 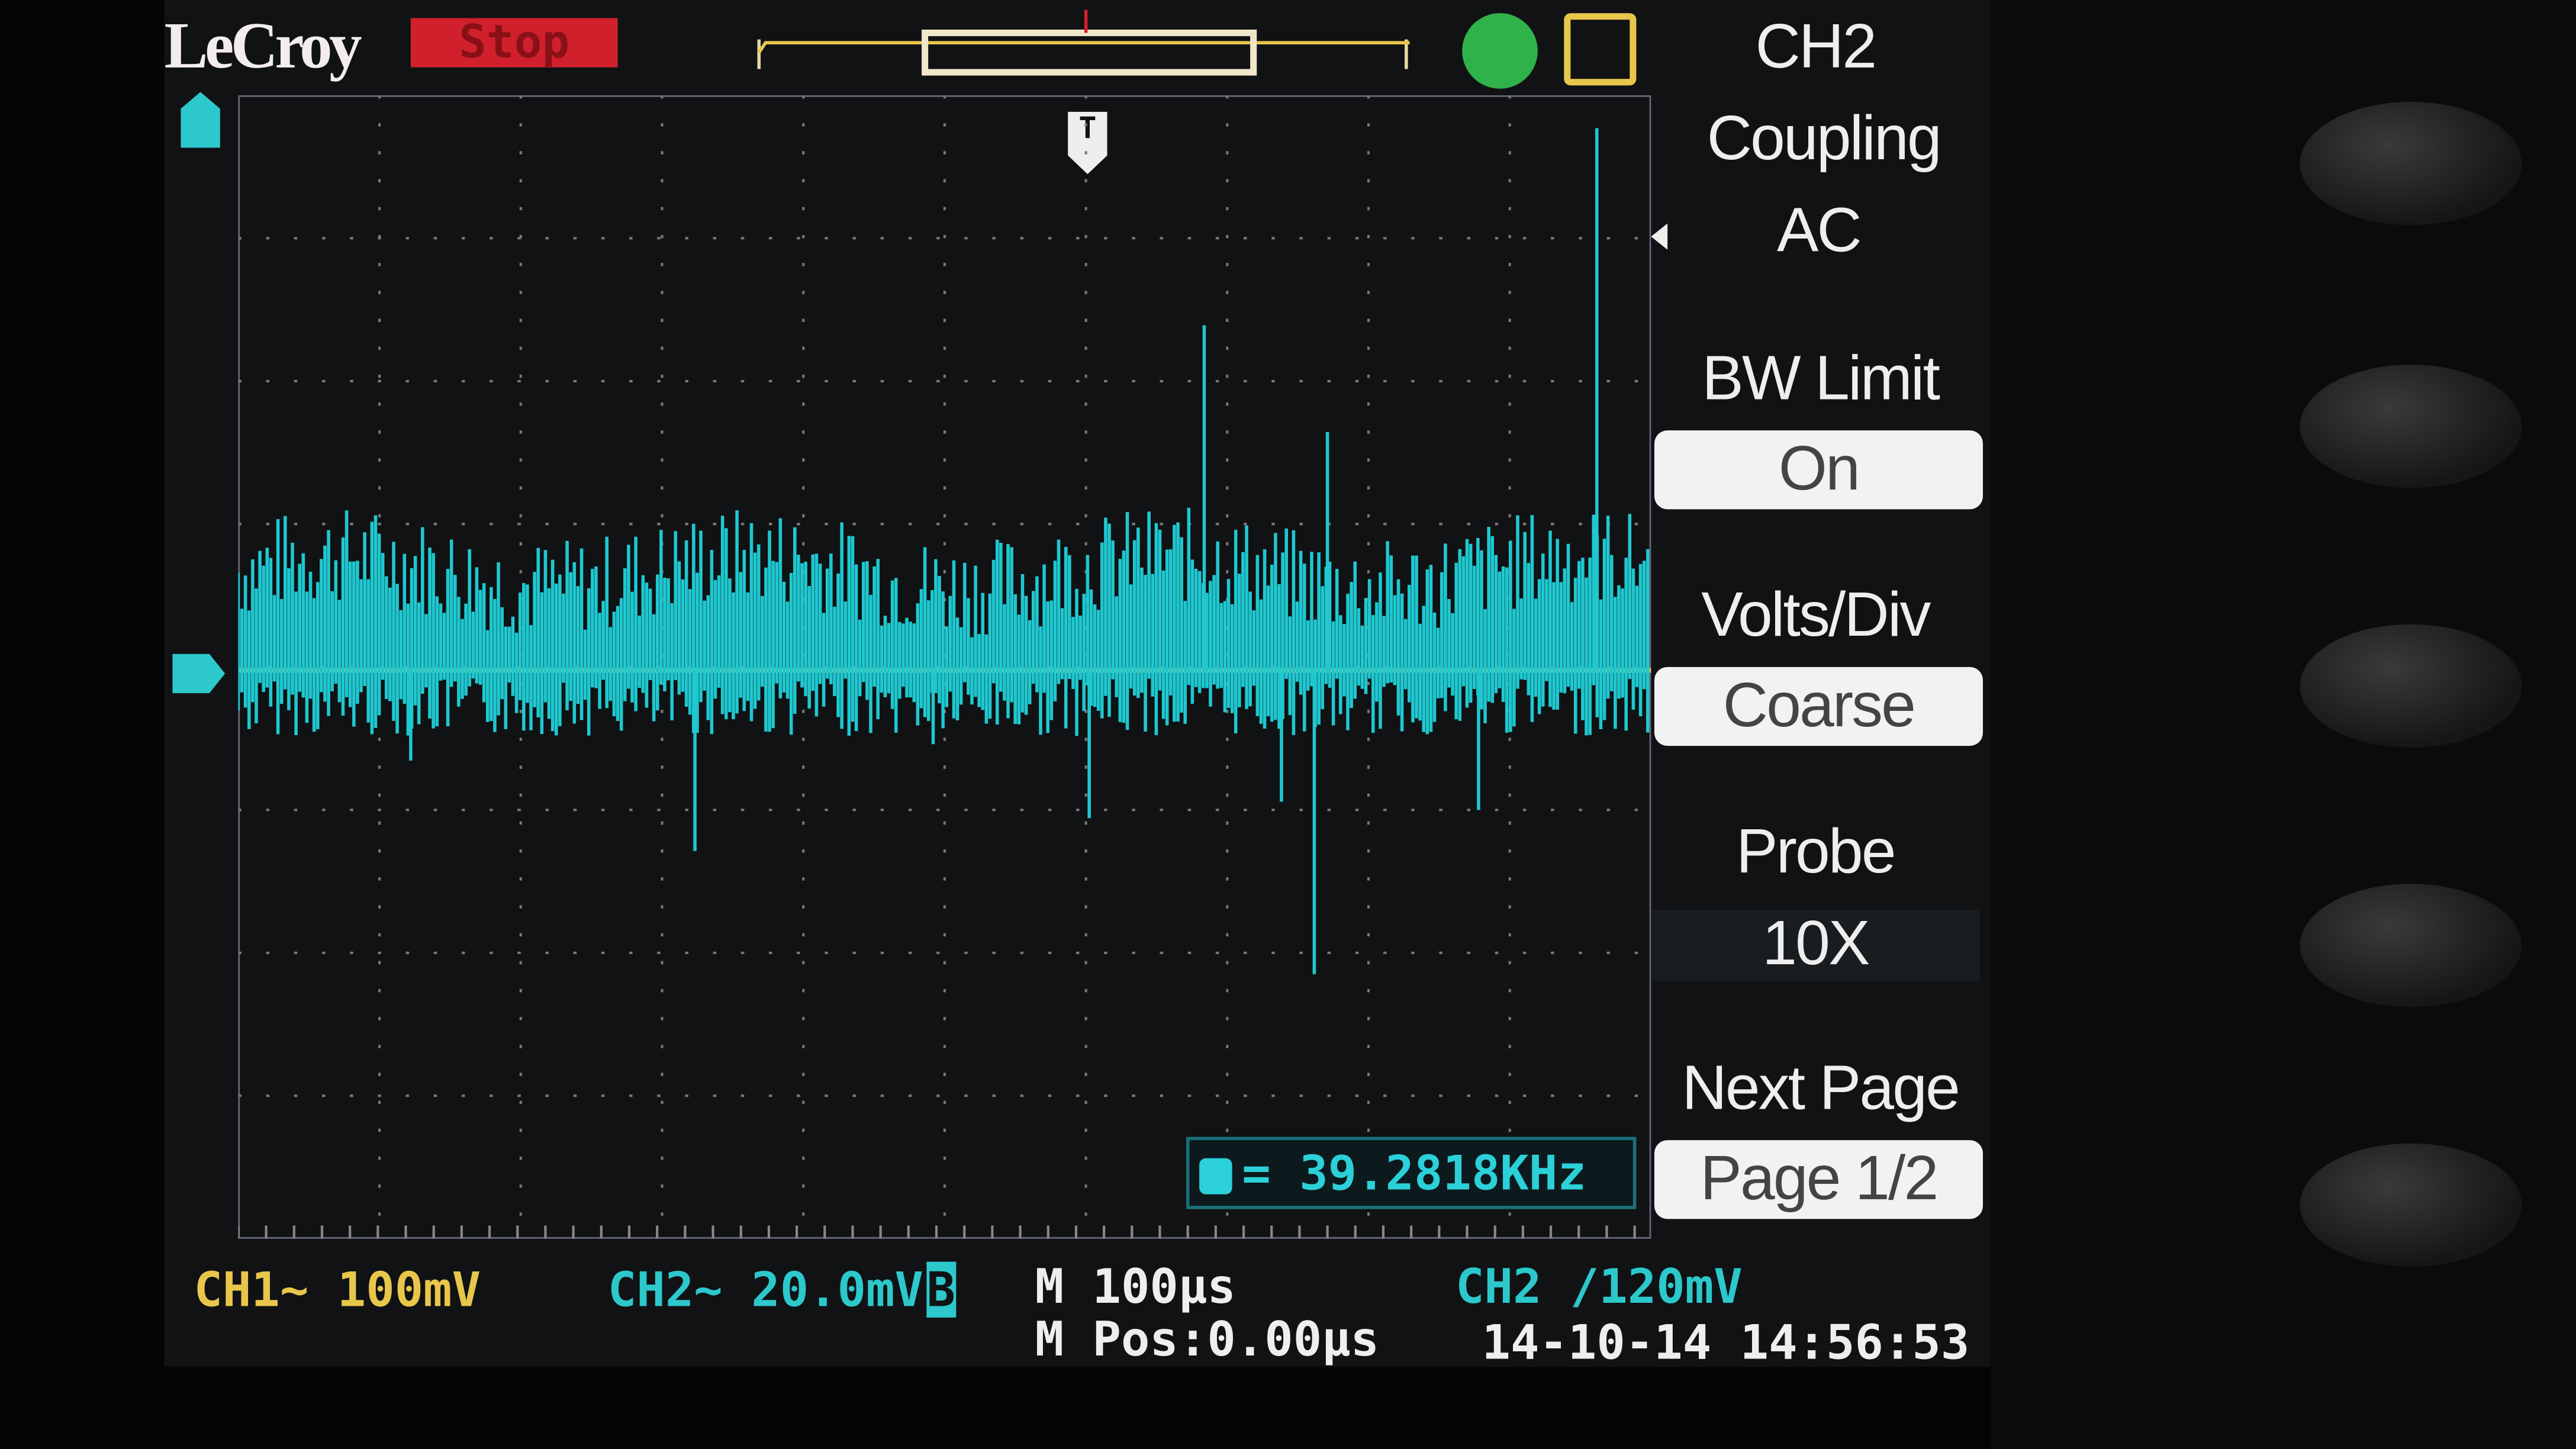 What do you see at coordinates (1824, 140) in the screenshot?
I see `coupling-label: Coupling` at bounding box center [1824, 140].